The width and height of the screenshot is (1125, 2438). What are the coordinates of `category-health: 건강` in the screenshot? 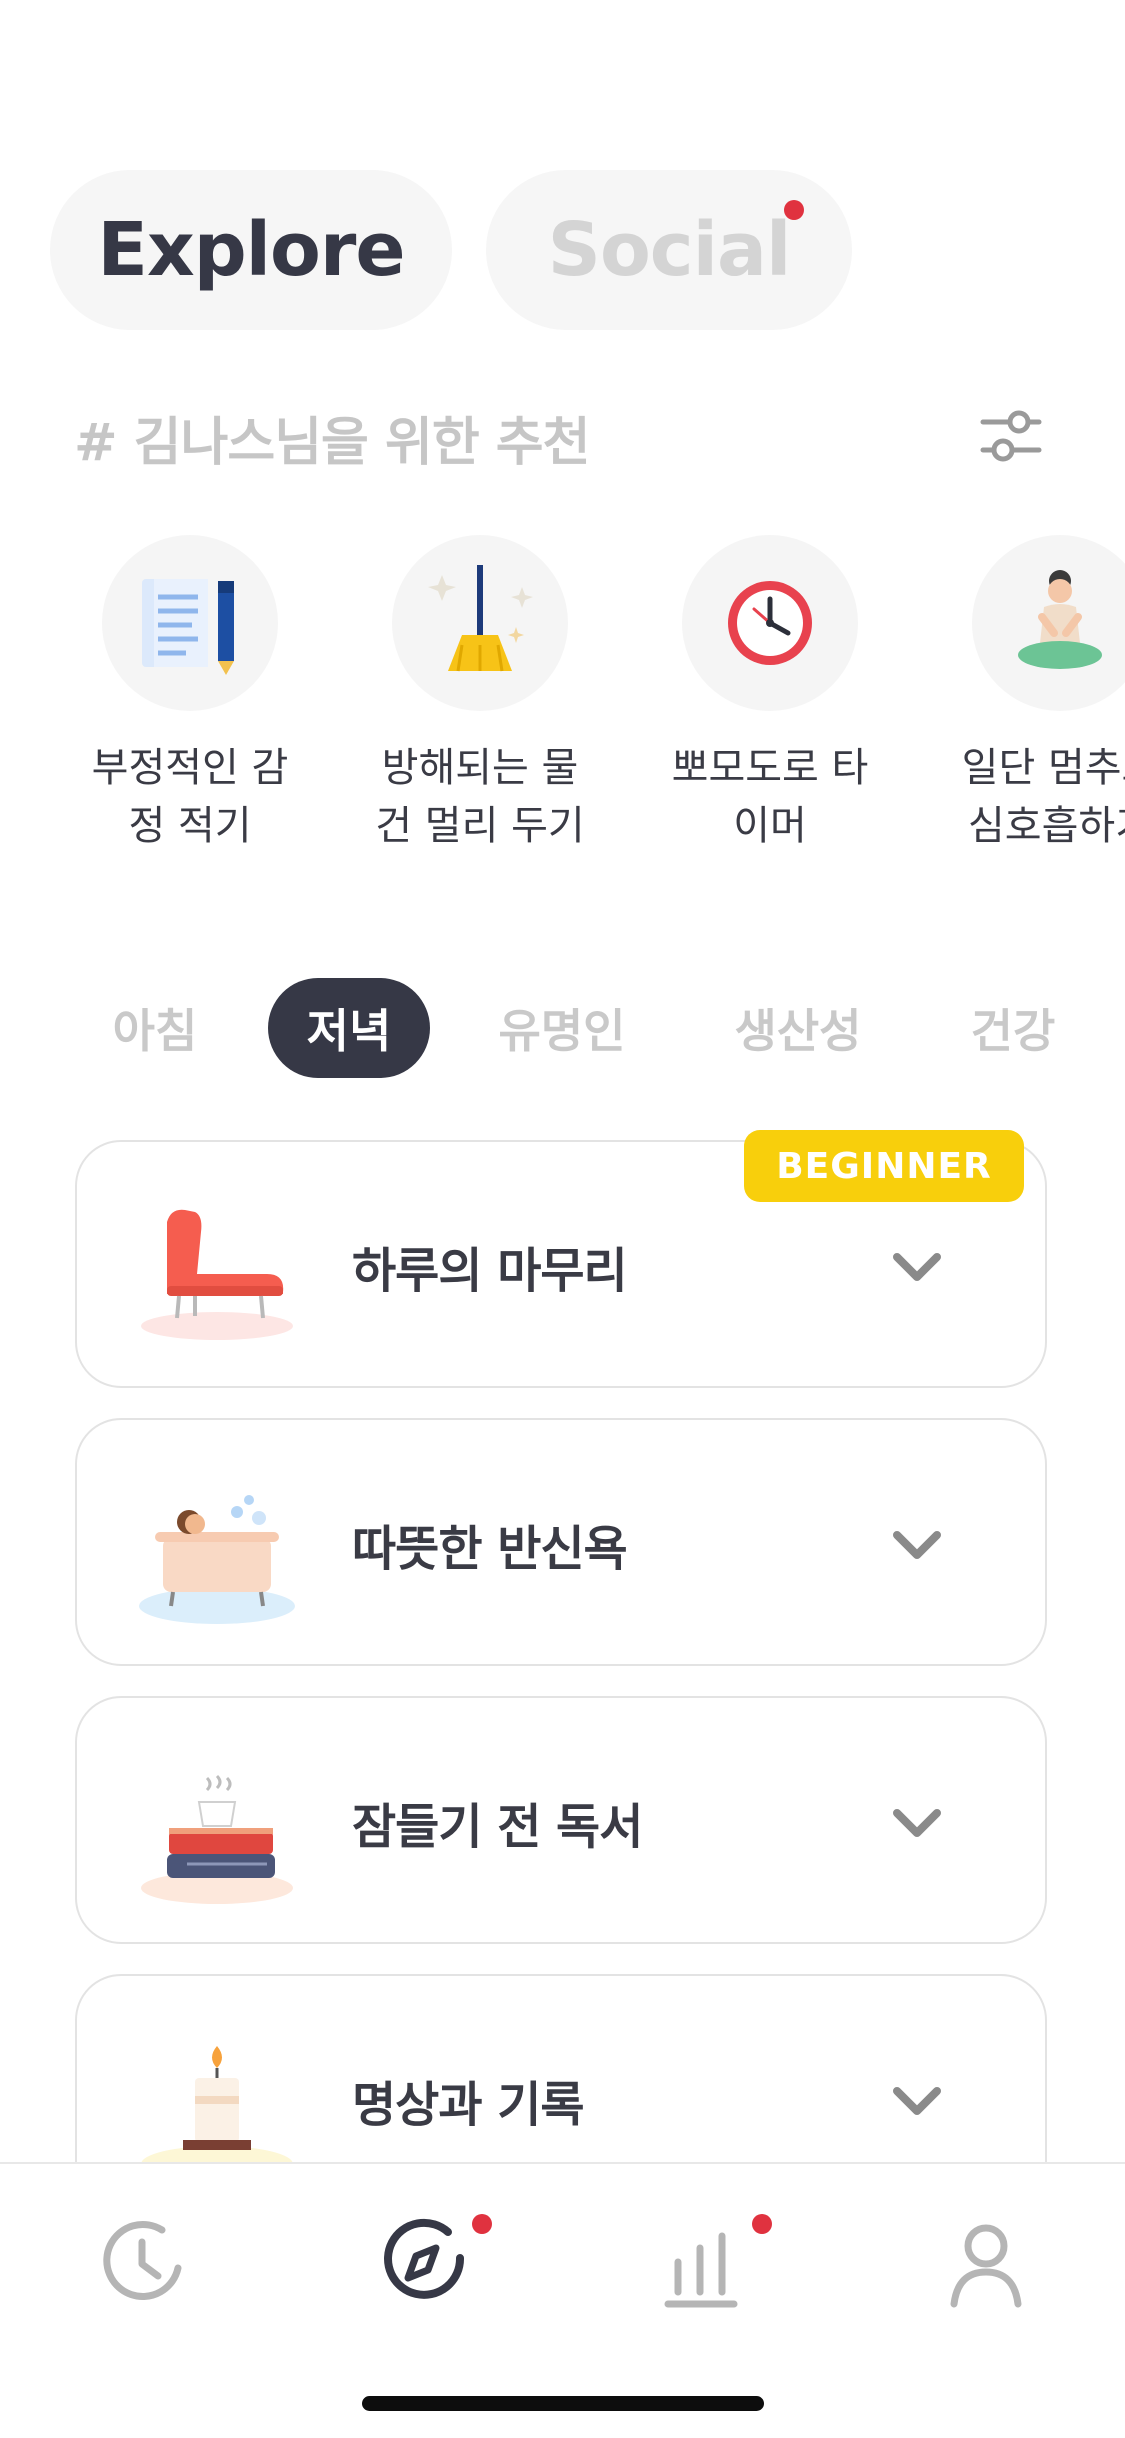 It's located at (1013, 1028).